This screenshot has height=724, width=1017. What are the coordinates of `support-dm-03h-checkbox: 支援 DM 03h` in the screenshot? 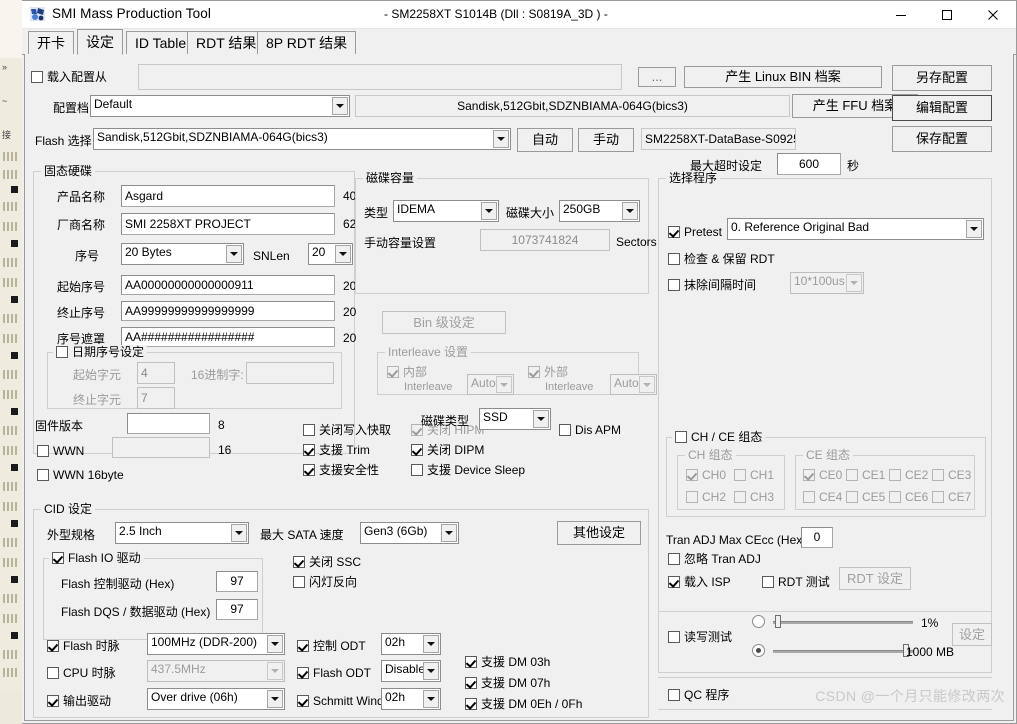 It's located at (507, 662).